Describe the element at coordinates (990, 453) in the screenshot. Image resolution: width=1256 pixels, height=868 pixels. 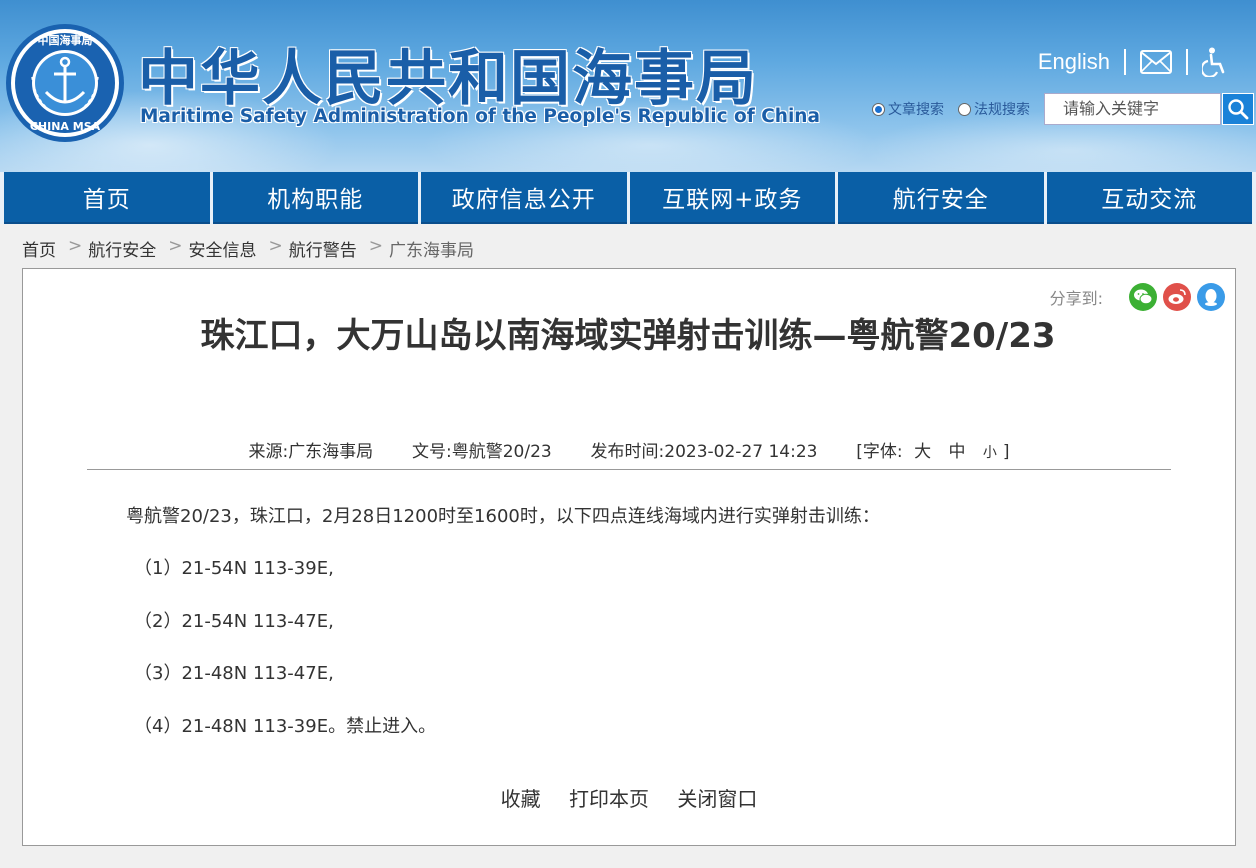
I see `font-size-small-button: 小` at that location.